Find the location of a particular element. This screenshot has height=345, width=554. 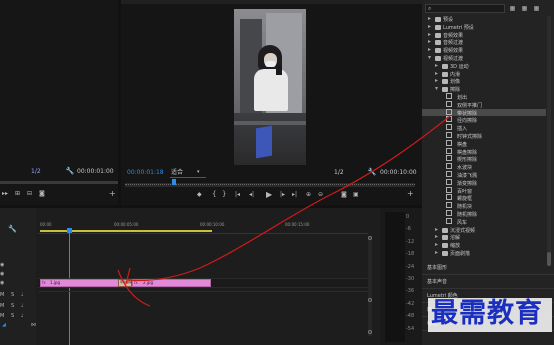

annotation-arrow-tail is located at coordinates (134, 288).